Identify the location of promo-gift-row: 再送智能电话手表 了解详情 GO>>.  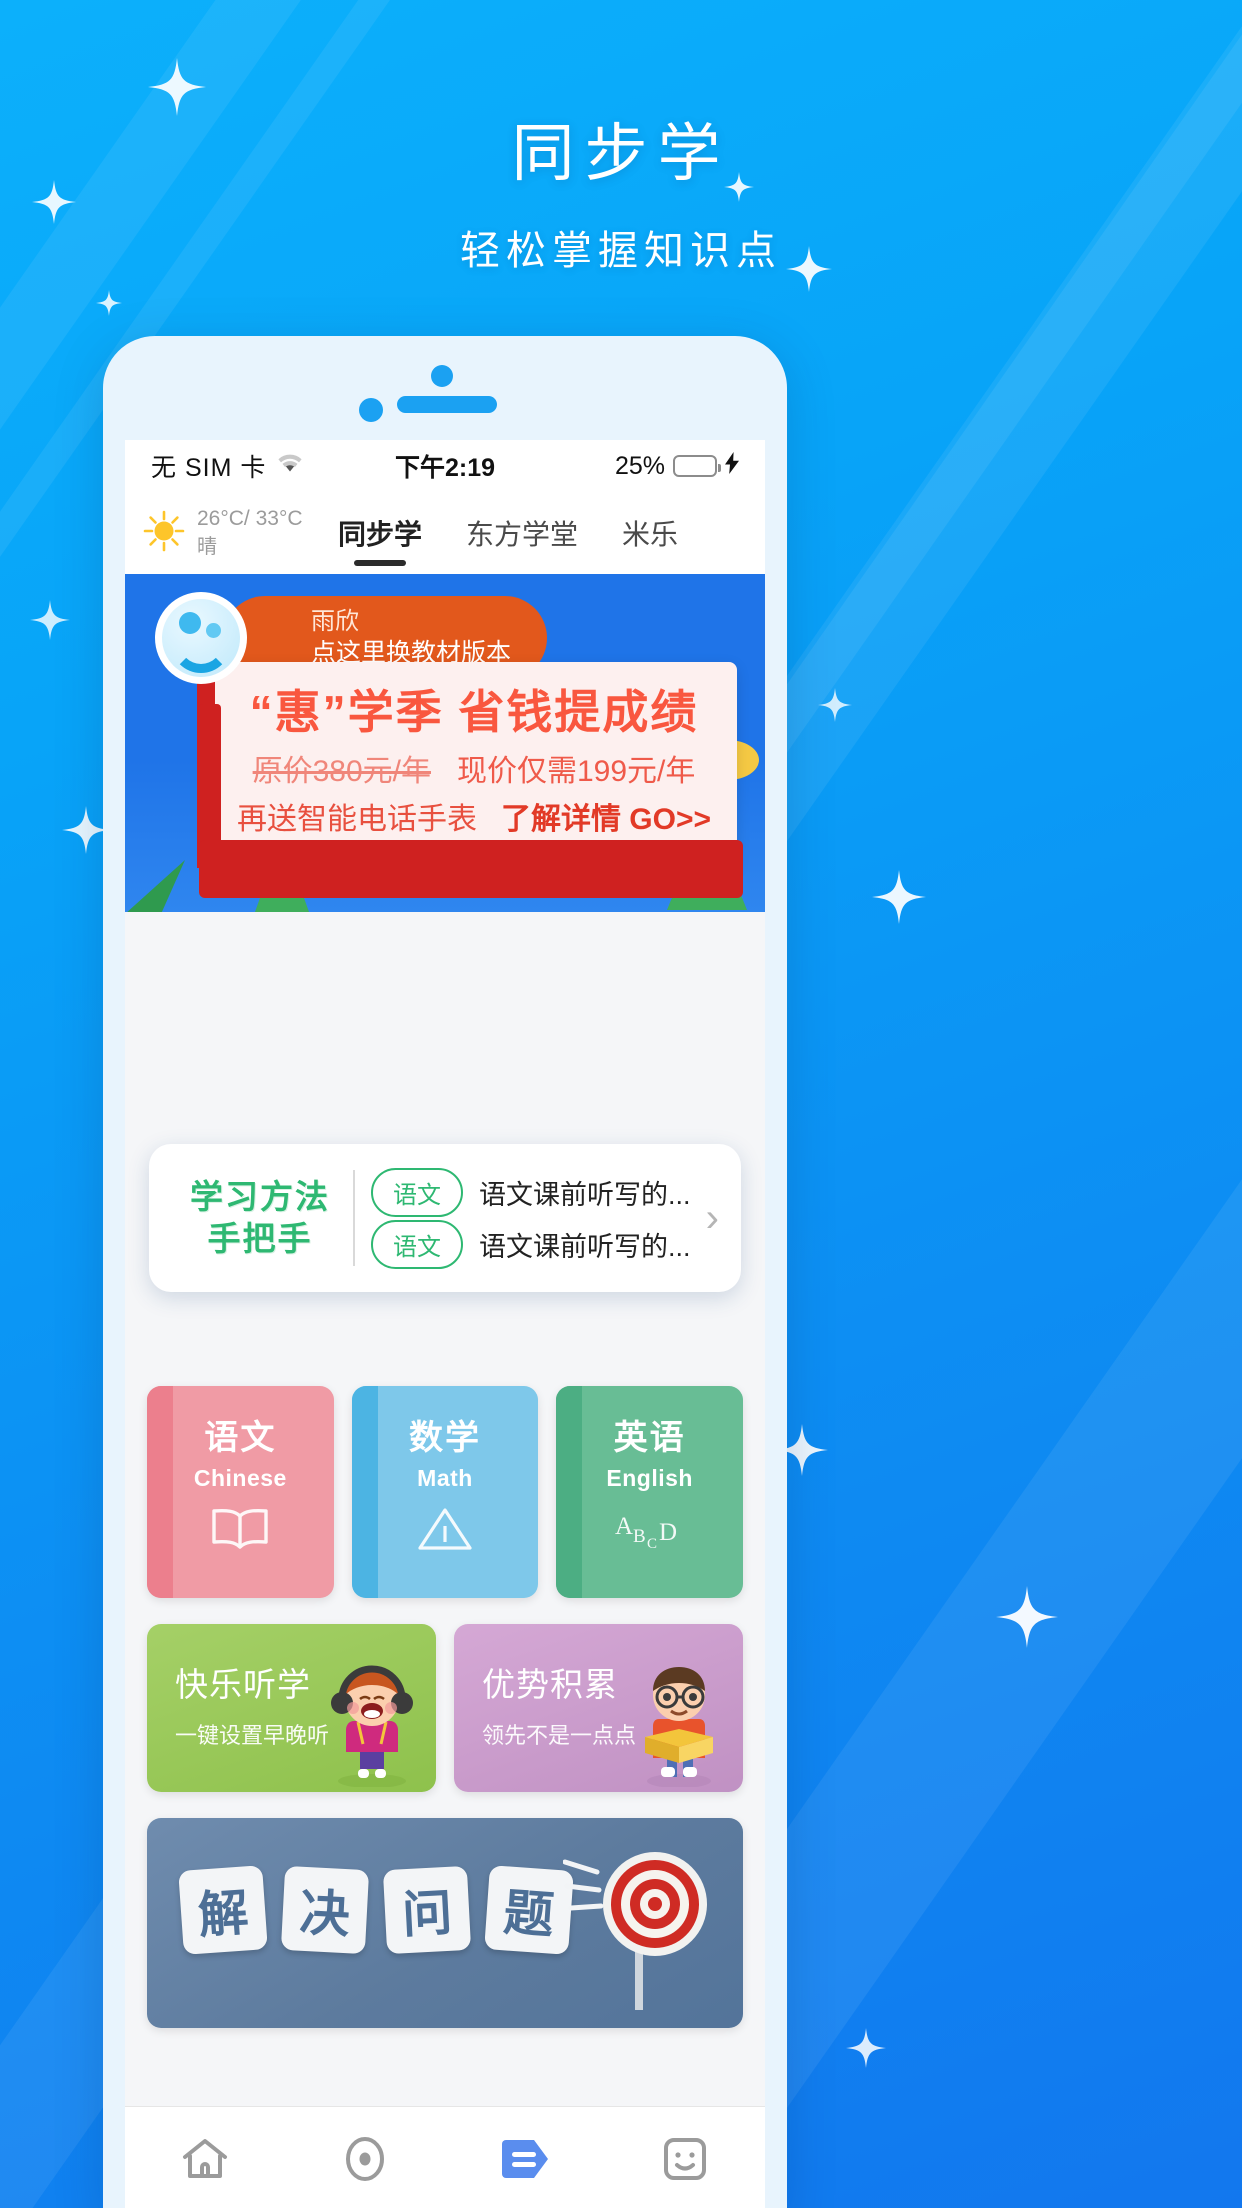
(474, 816).